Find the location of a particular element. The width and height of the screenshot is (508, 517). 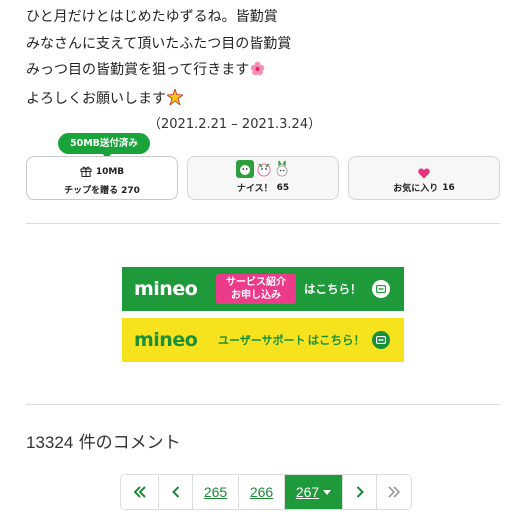

comment-count: 13324 is located at coordinates (50, 442).